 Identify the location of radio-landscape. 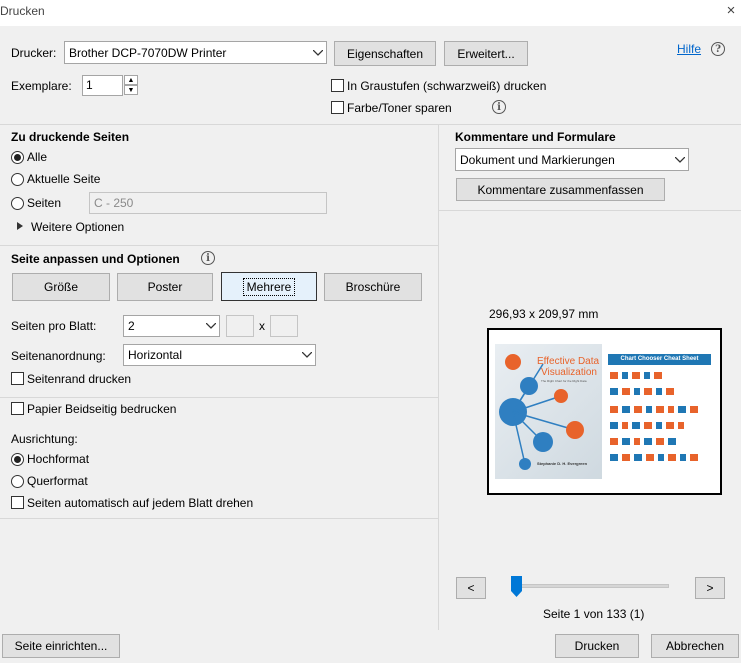
(17, 481).